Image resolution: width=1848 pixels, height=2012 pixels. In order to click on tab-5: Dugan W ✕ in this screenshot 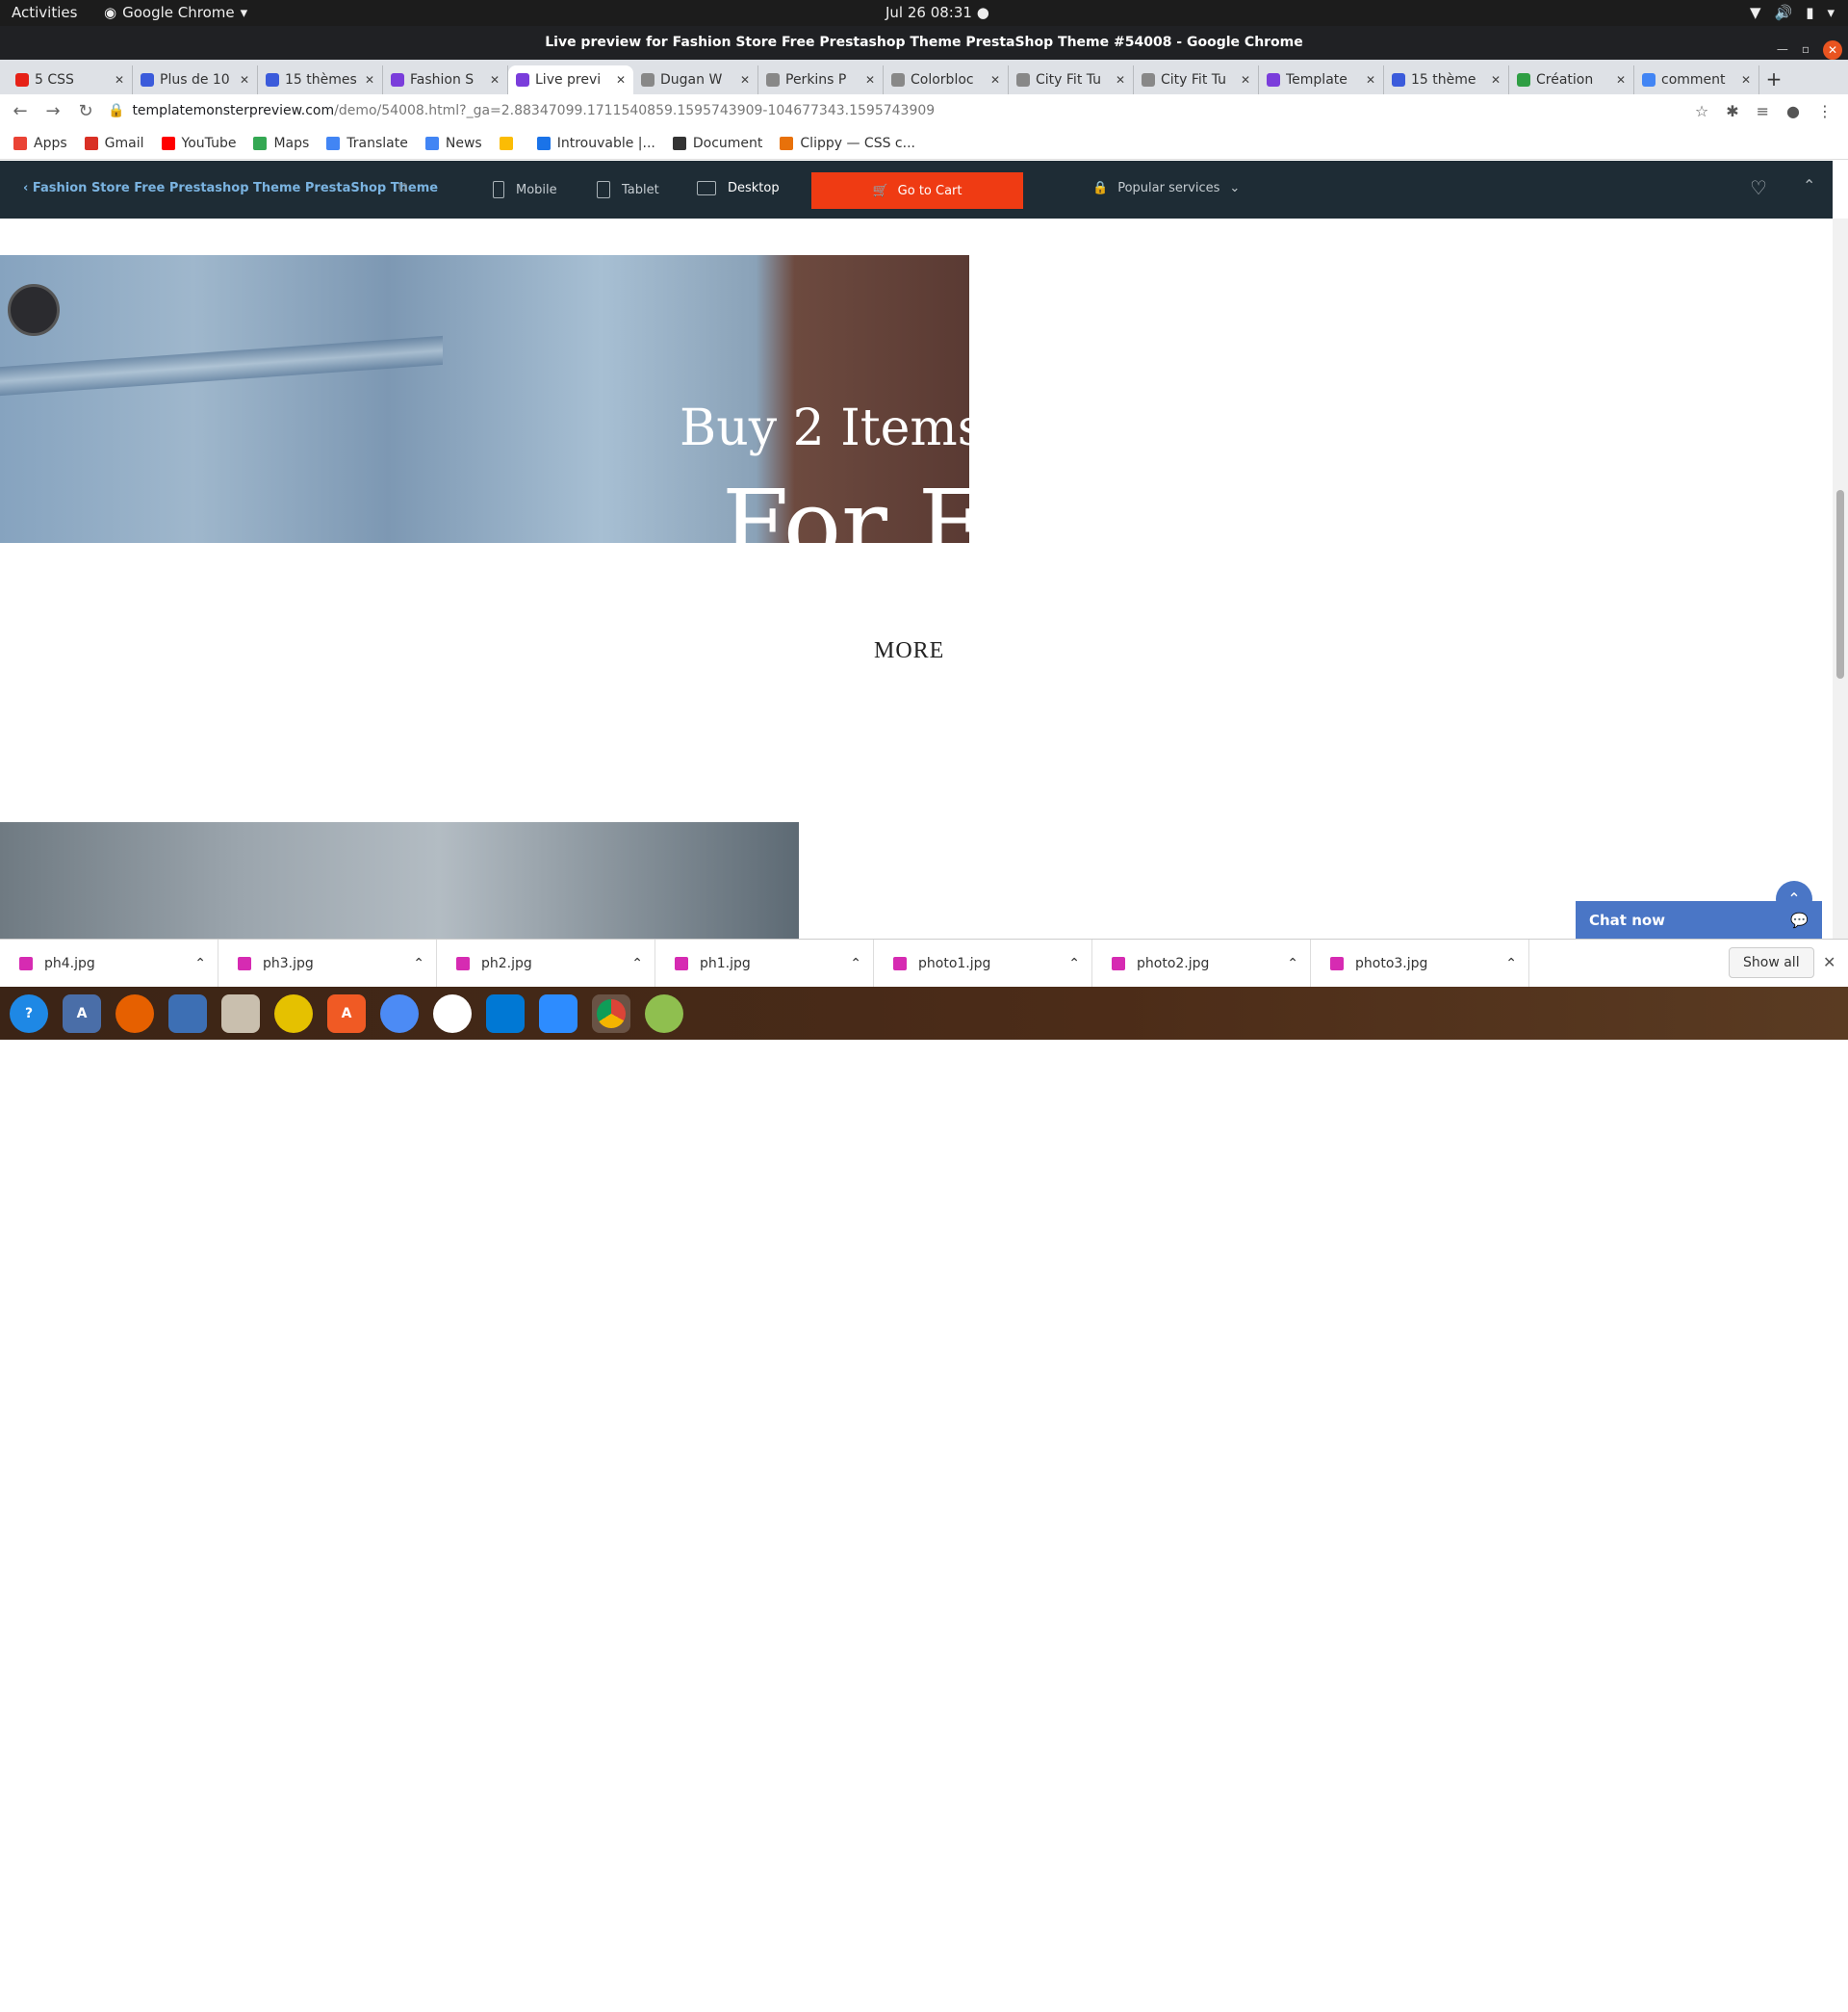, I will do `click(695, 80)`.